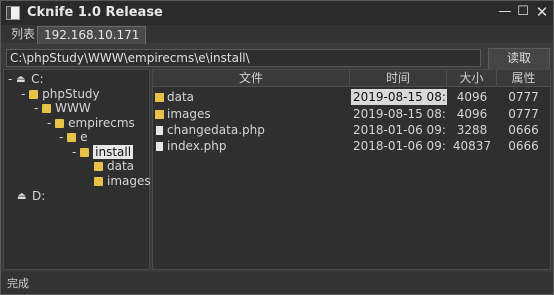 This screenshot has height=295, width=554. I want to click on tab-list: 列表, so click(23, 34).